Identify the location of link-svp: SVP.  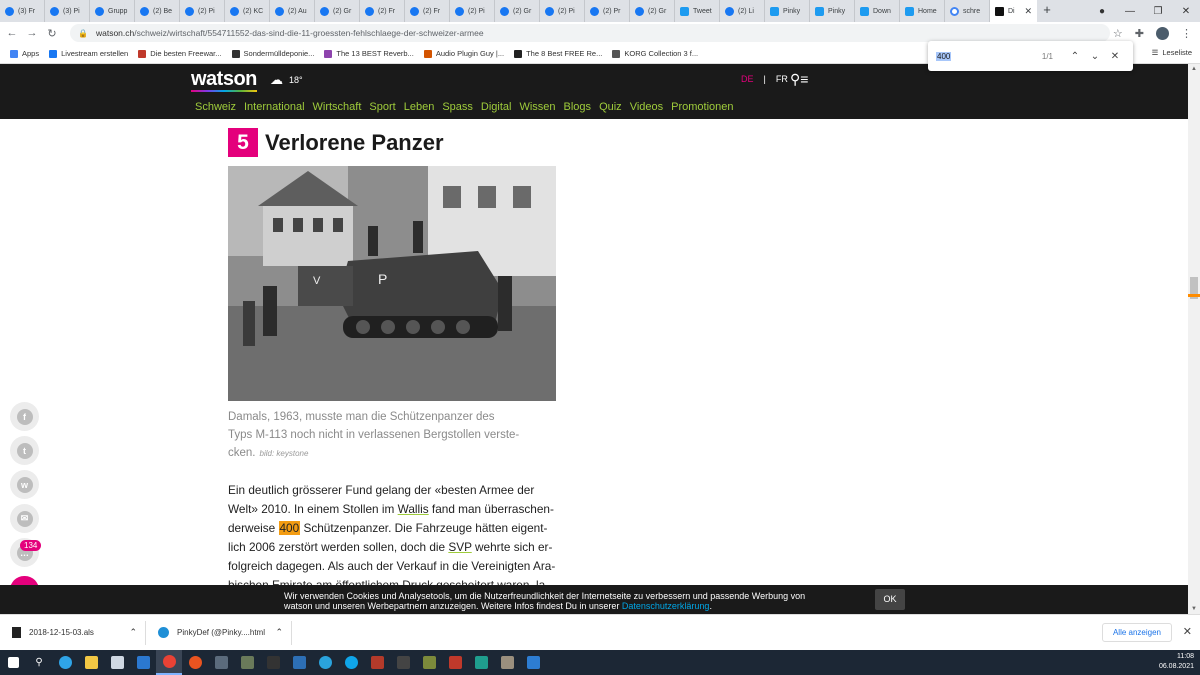
(459, 547).